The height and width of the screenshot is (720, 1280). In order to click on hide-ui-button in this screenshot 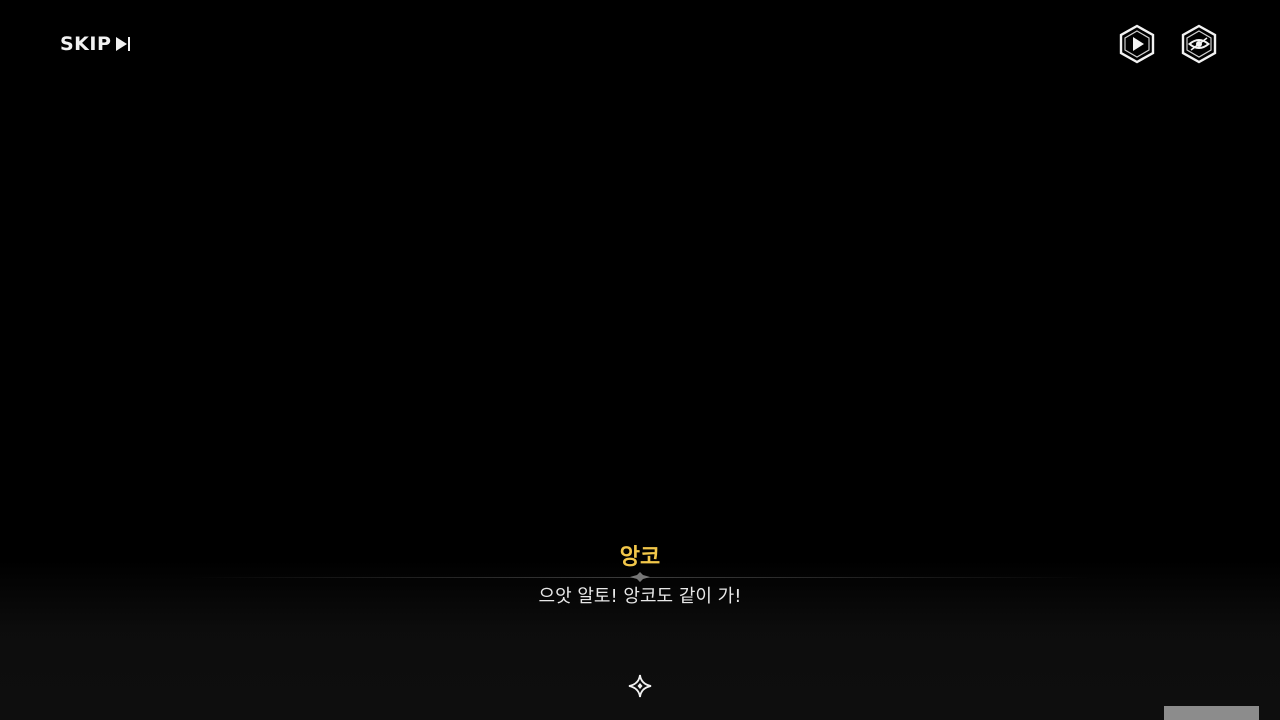, I will do `click(1199, 44)`.